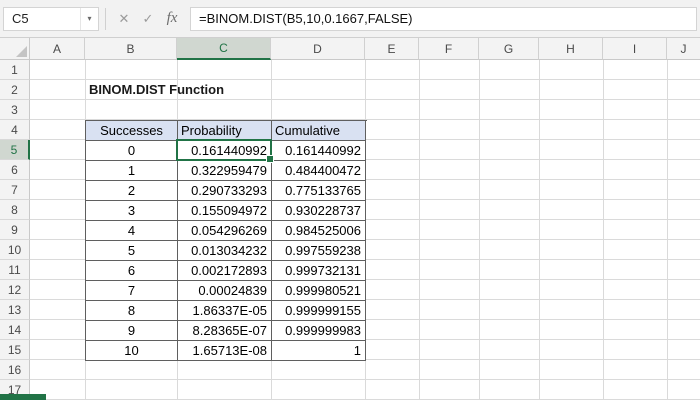 The height and width of the screenshot is (400, 700). I want to click on sheet-tab-fragment, so click(23, 397).